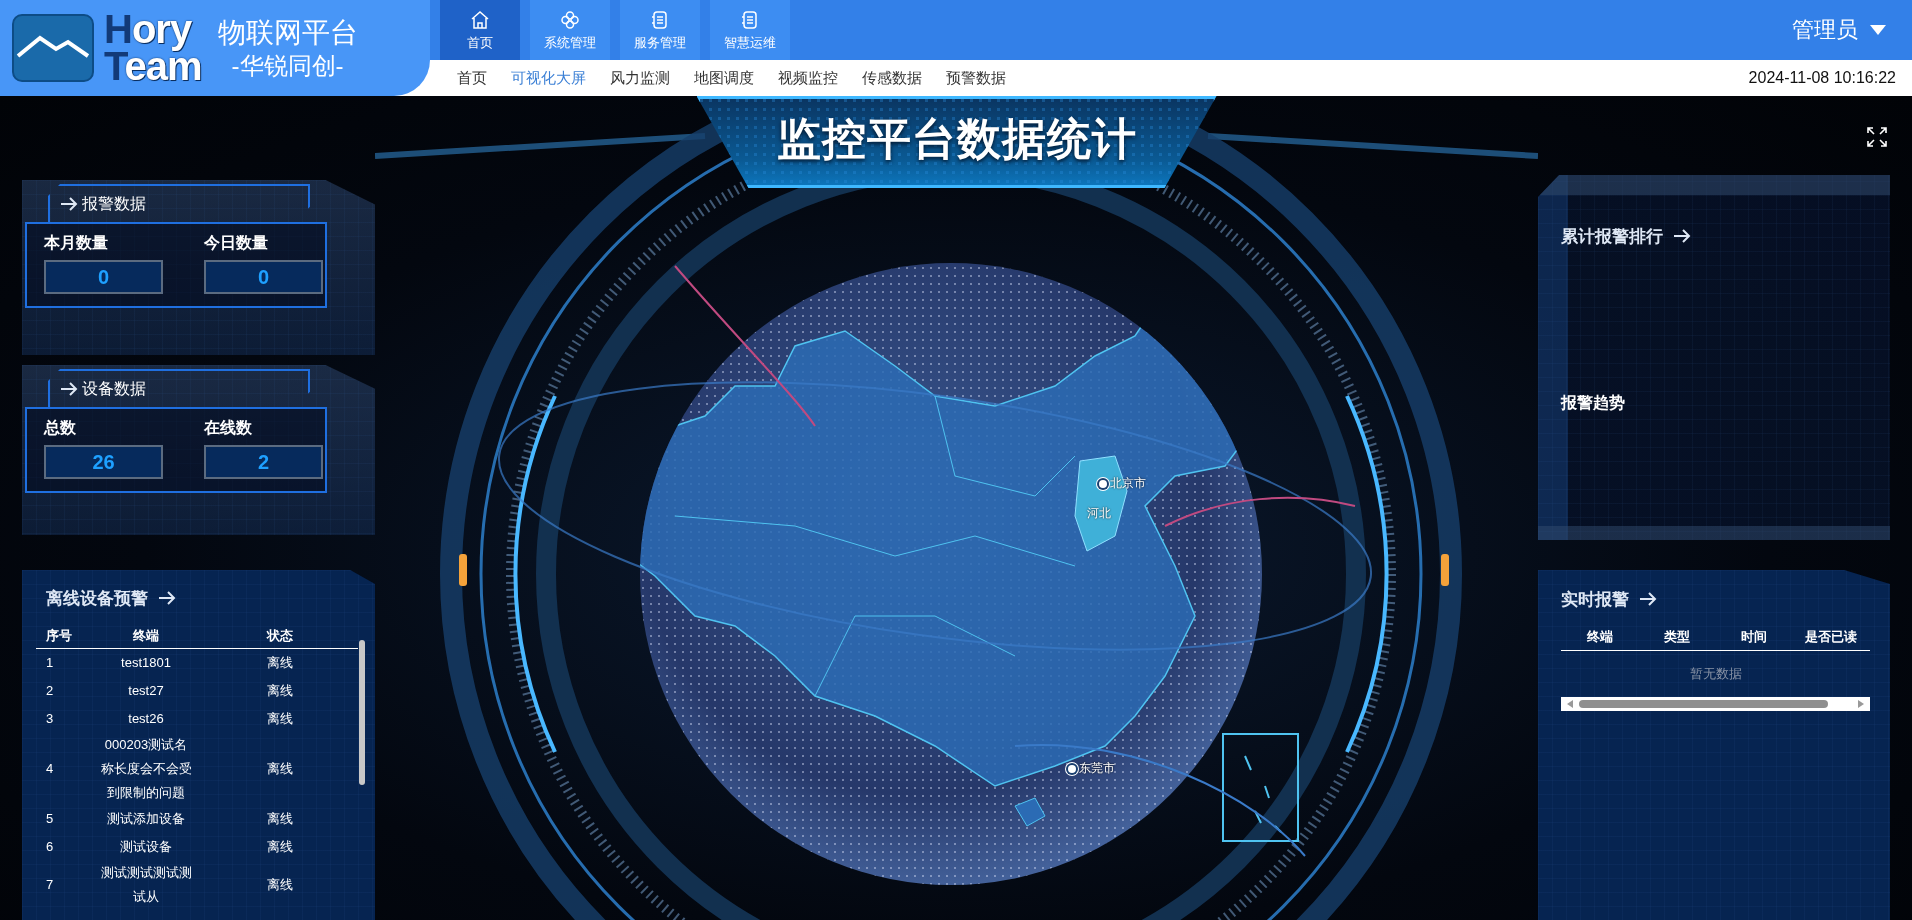 The width and height of the screenshot is (1912, 920). I want to click on stat-label: 总数, so click(60, 428).